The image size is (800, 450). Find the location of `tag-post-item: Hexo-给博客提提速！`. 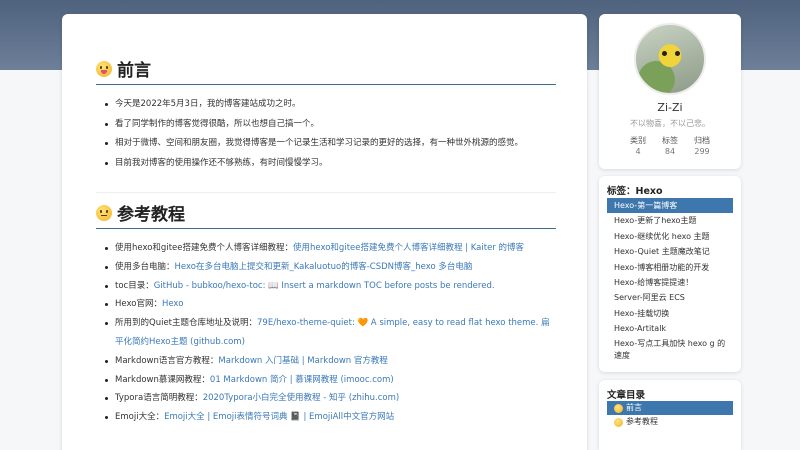

tag-post-item: Hexo-给博客提提速！ is located at coordinates (670, 282).